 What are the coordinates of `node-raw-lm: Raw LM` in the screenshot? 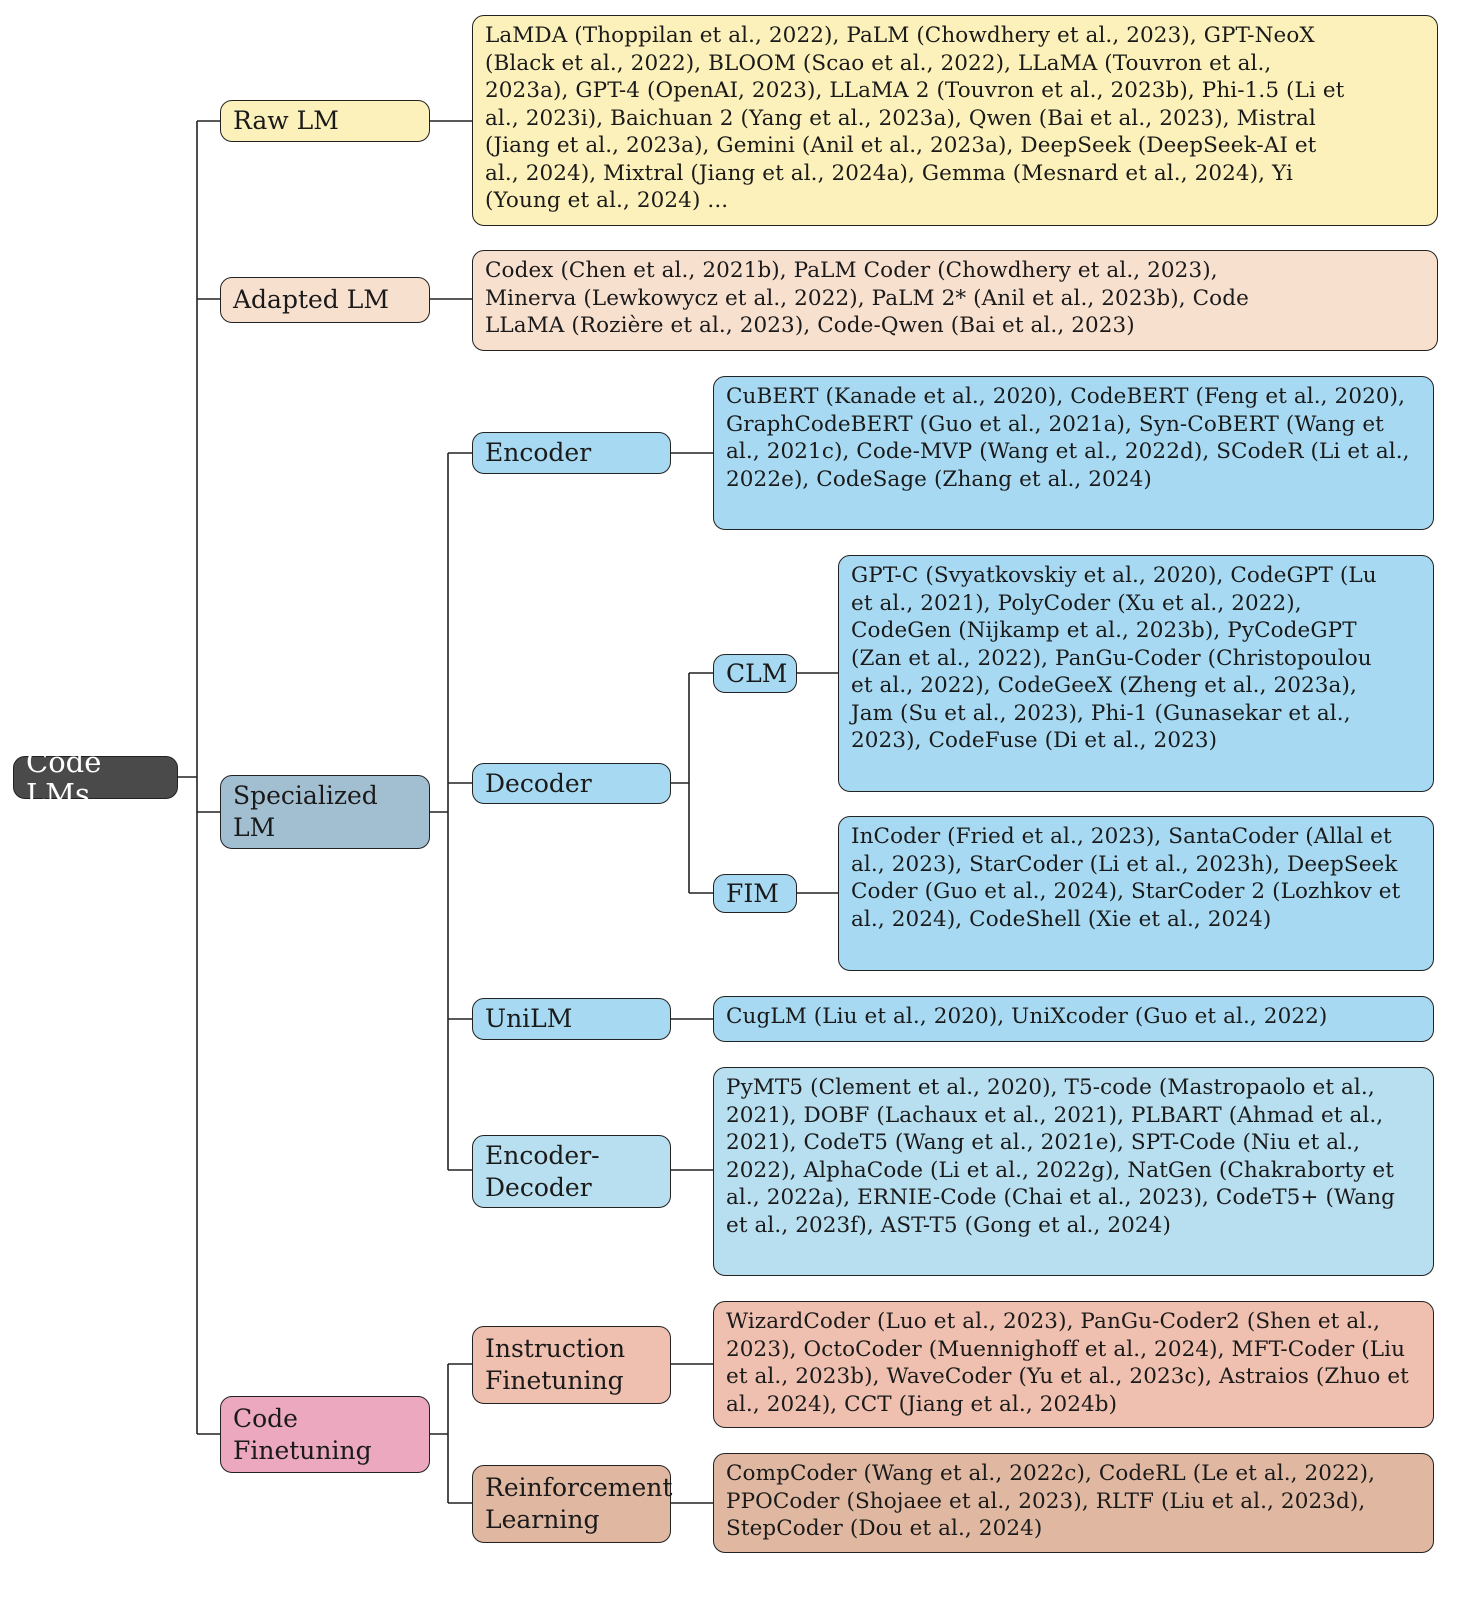 It's located at (325, 121).